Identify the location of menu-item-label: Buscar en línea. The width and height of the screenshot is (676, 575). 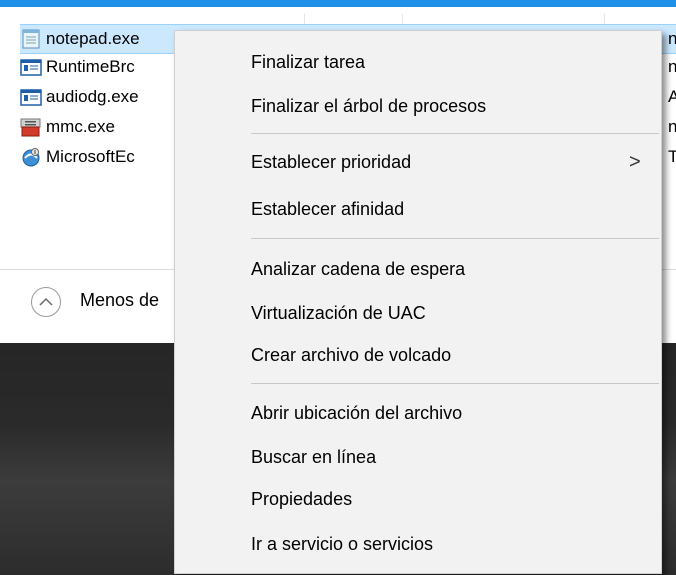
(314, 456).